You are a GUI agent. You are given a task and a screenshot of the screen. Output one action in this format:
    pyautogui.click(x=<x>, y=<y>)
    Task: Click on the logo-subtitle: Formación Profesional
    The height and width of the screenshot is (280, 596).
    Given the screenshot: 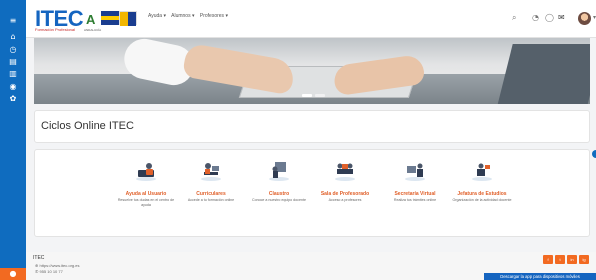 What is the action you would take?
    pyautogui.click(x=55, y=29)
    